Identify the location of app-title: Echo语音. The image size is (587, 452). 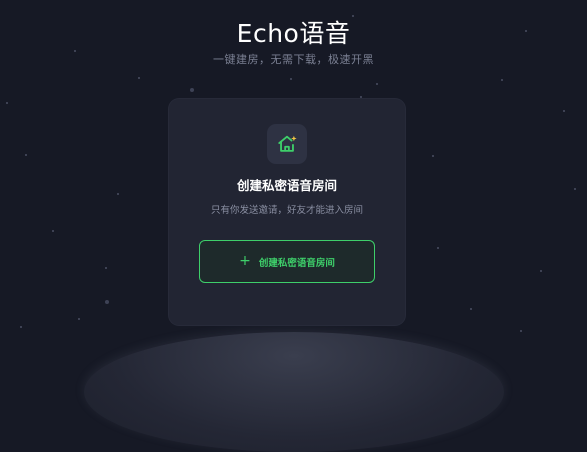
(293, 33).